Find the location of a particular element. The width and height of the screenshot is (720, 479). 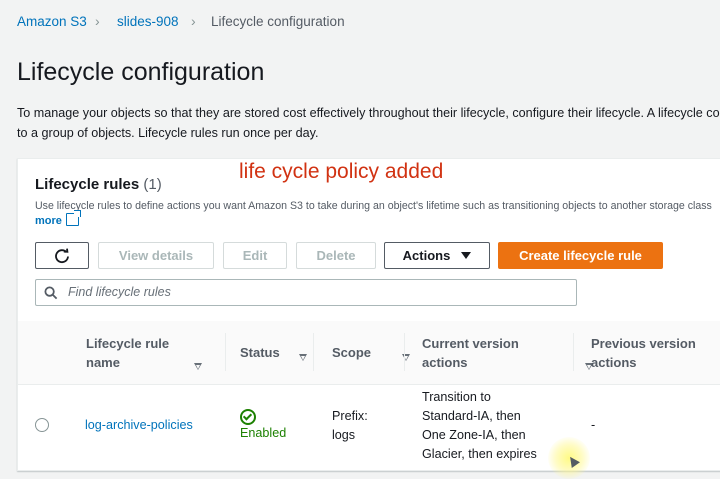

column-header-name: Lifecycle rule name is located at coordinates (127, 353).